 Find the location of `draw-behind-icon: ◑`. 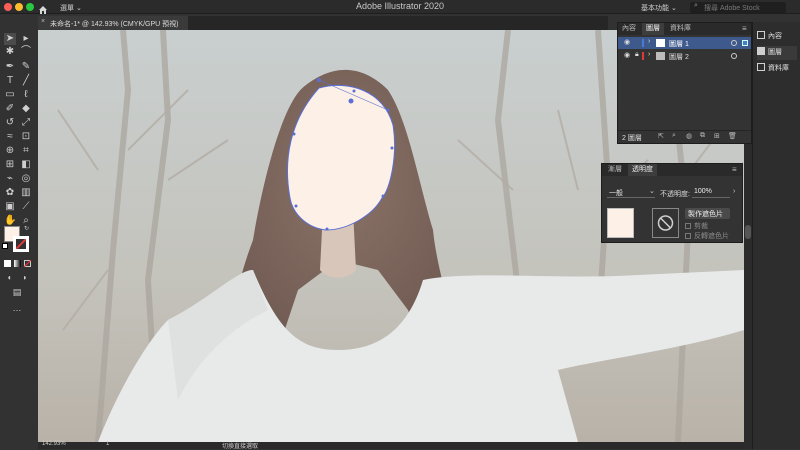

draw-behind-icon: ◑ is located at coordinates (24, 278).